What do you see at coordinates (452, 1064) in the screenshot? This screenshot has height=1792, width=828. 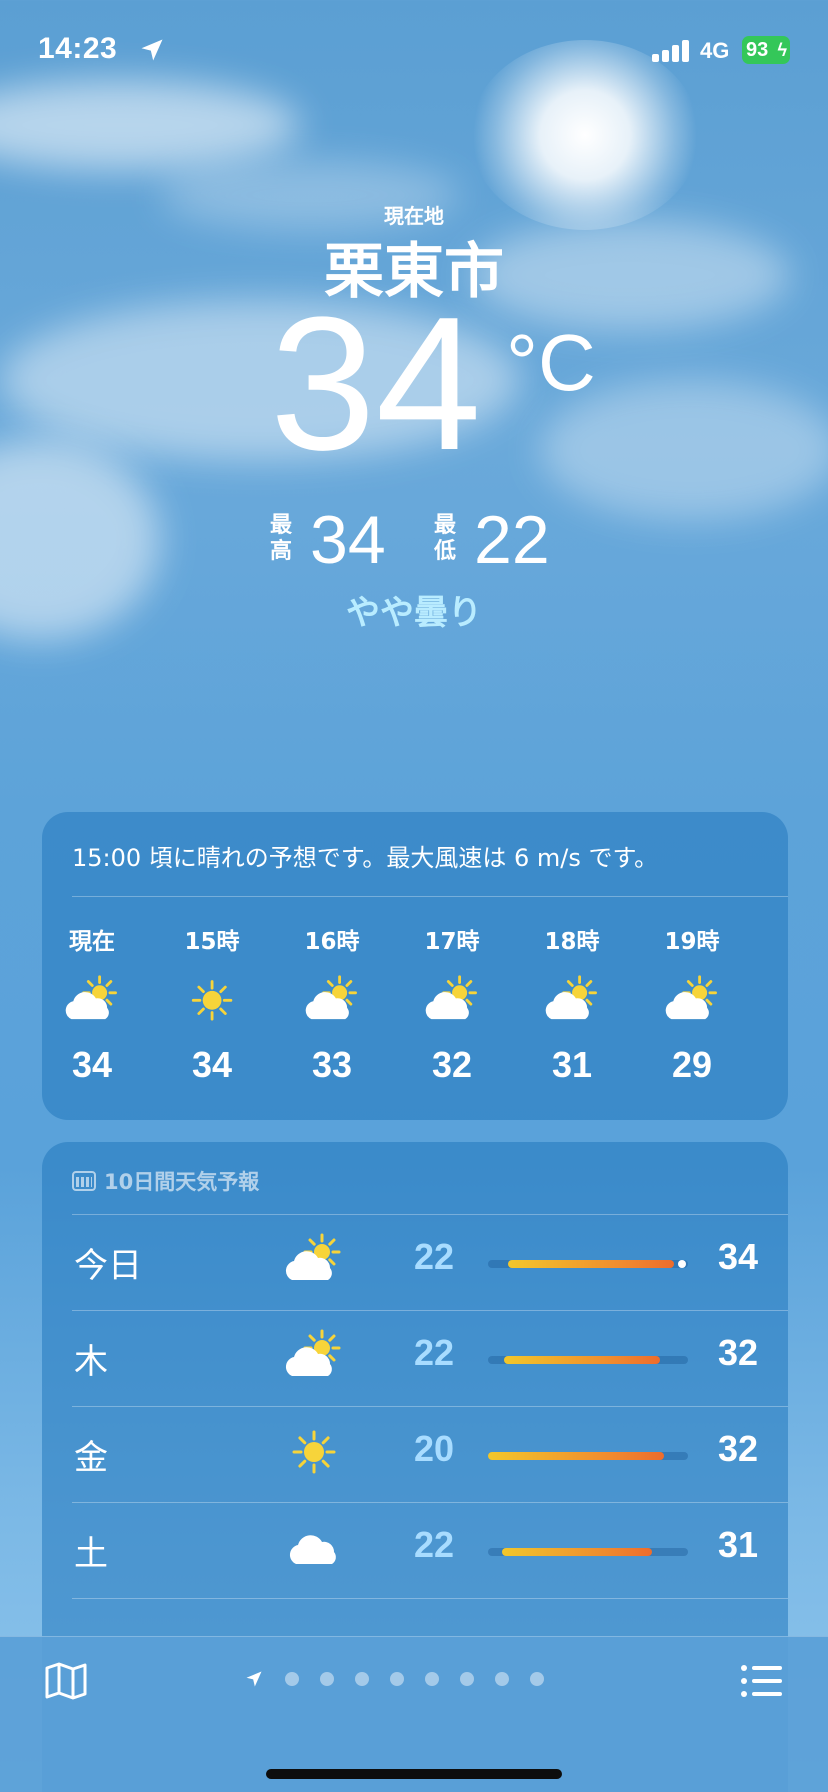 I see `hour-temperature: 32` at bounding box center [452, 1064].